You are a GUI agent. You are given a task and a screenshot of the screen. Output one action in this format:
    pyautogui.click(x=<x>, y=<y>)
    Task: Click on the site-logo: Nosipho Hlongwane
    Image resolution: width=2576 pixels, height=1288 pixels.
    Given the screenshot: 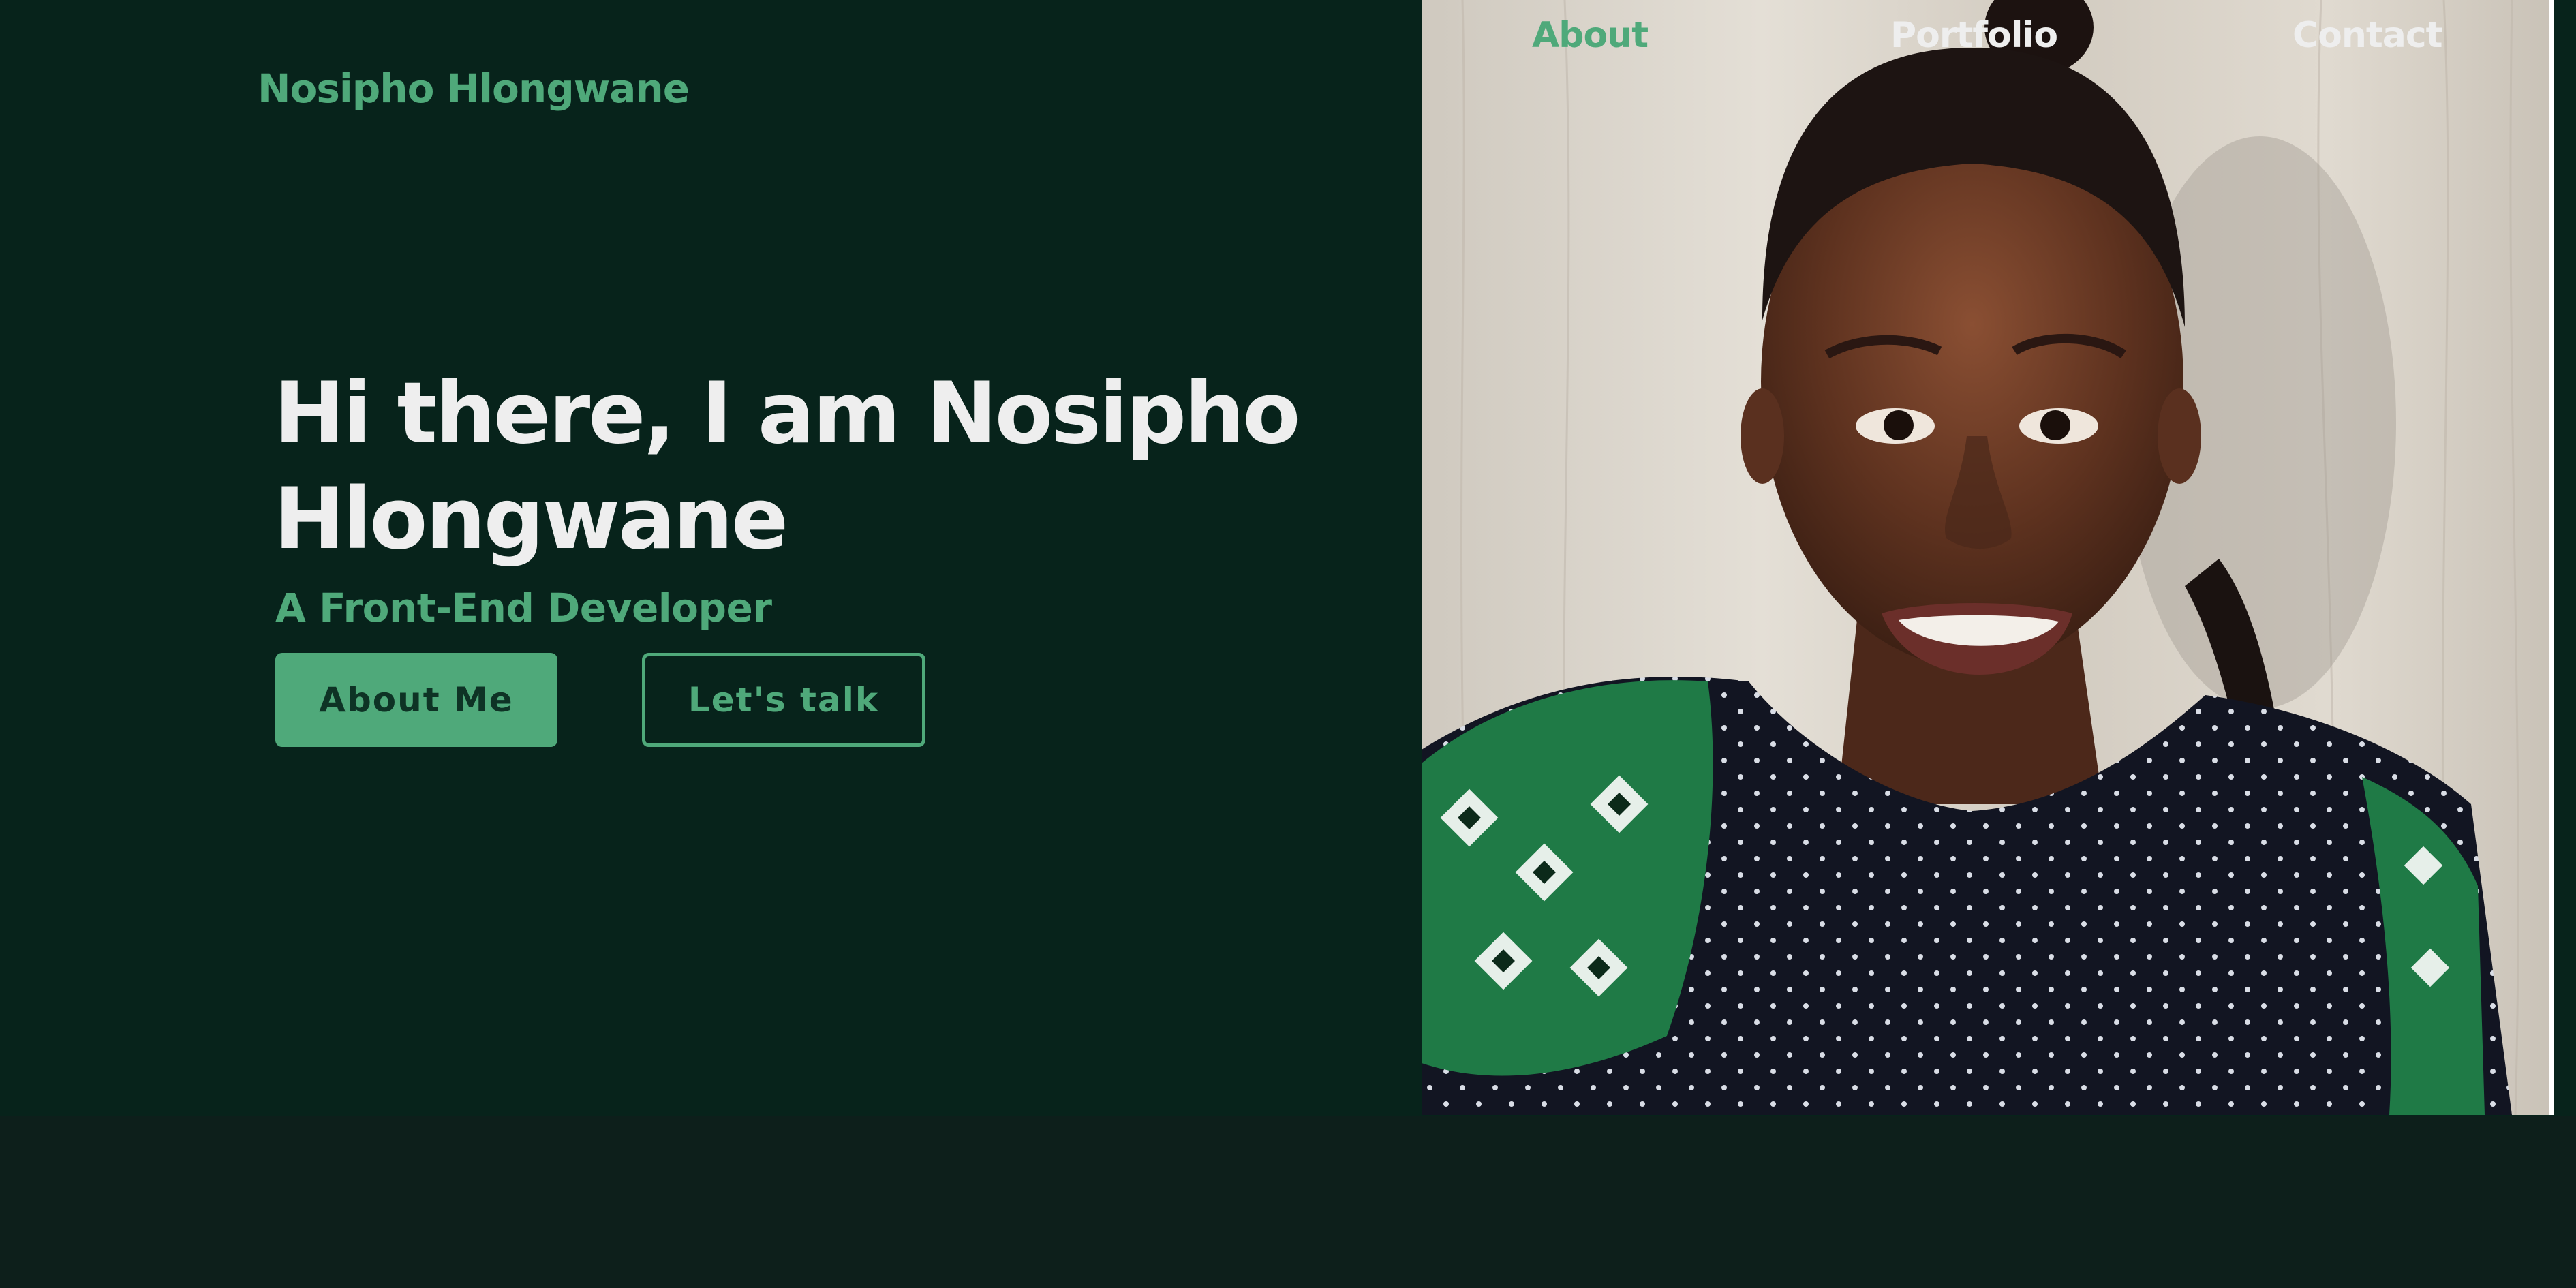 What is the action you would take?
    pyautogui.click(x=474, y=89)
    